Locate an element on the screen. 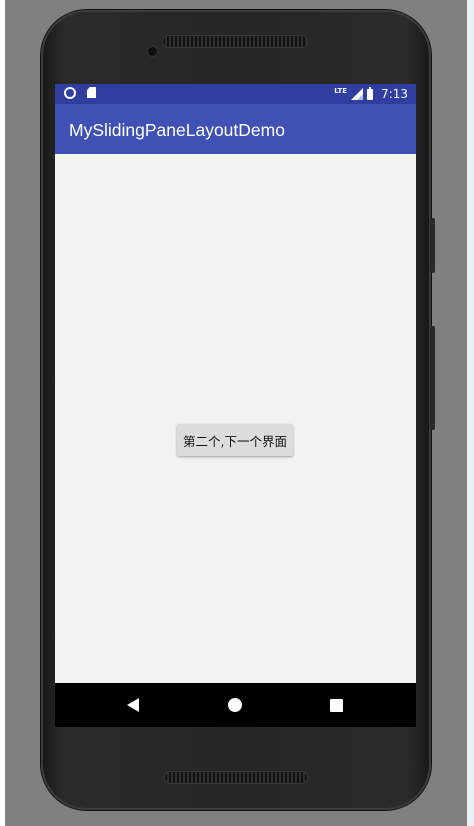  recents-button is located at coordinates (336, 705).